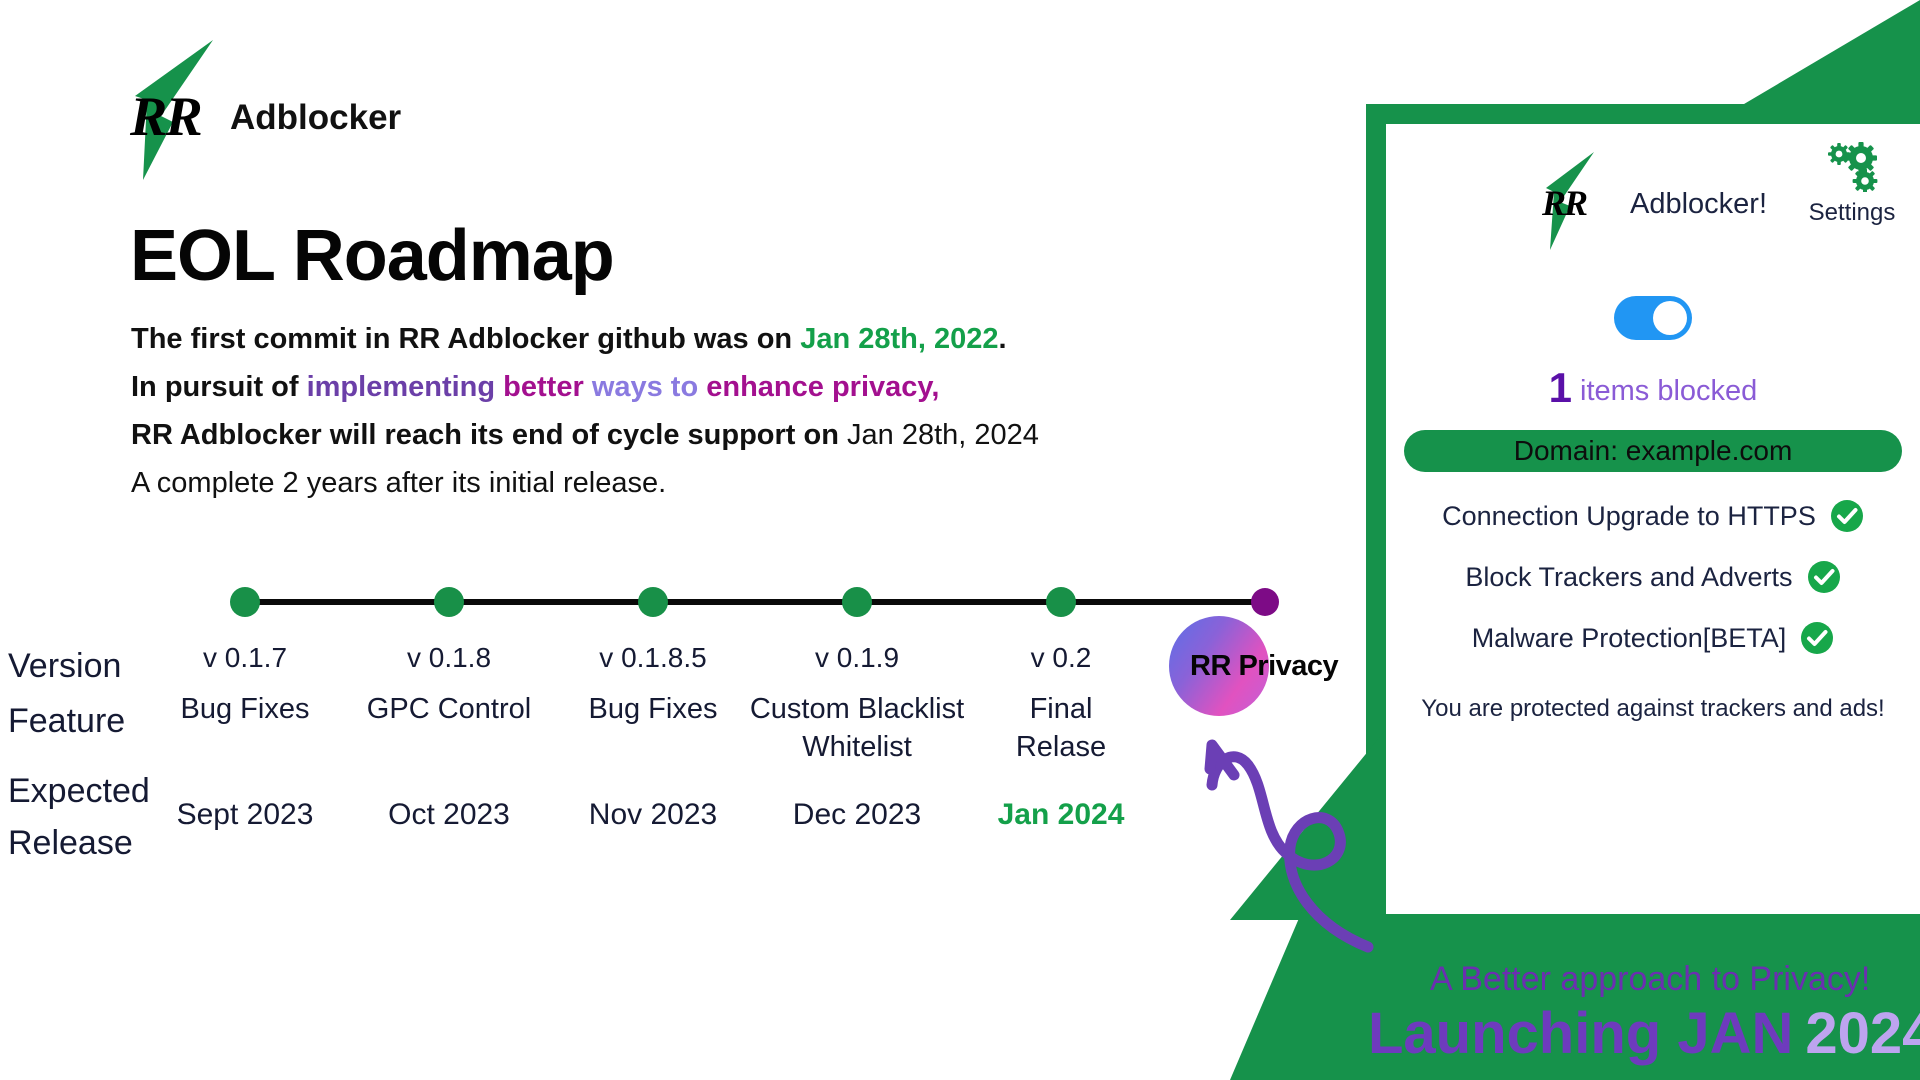  What do you see at coordinates (67, 721) in the screenshot?
I see `row-label-feature: Feature` at bounding box center [67, 721].